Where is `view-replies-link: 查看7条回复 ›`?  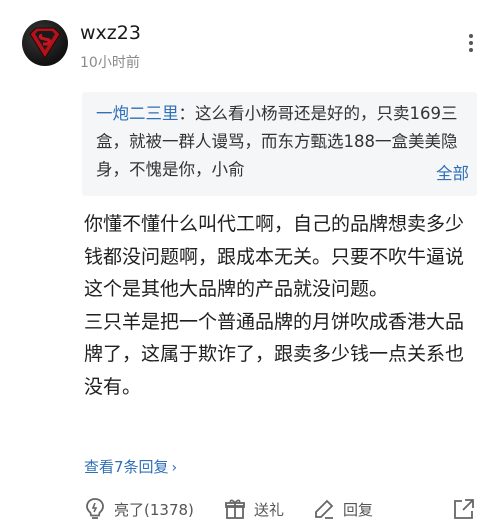
view-replies-link: 查看7条回复 › is located at coordinates (130, 466).